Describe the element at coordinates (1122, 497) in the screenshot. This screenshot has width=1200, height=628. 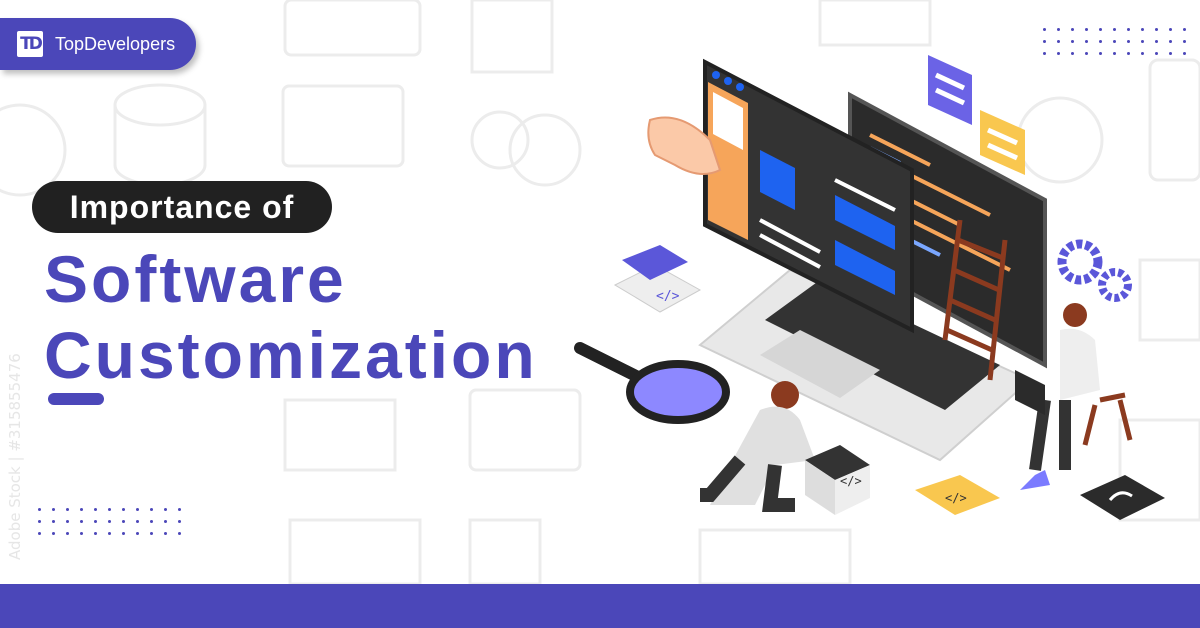
I see `dark-tile` at that location.